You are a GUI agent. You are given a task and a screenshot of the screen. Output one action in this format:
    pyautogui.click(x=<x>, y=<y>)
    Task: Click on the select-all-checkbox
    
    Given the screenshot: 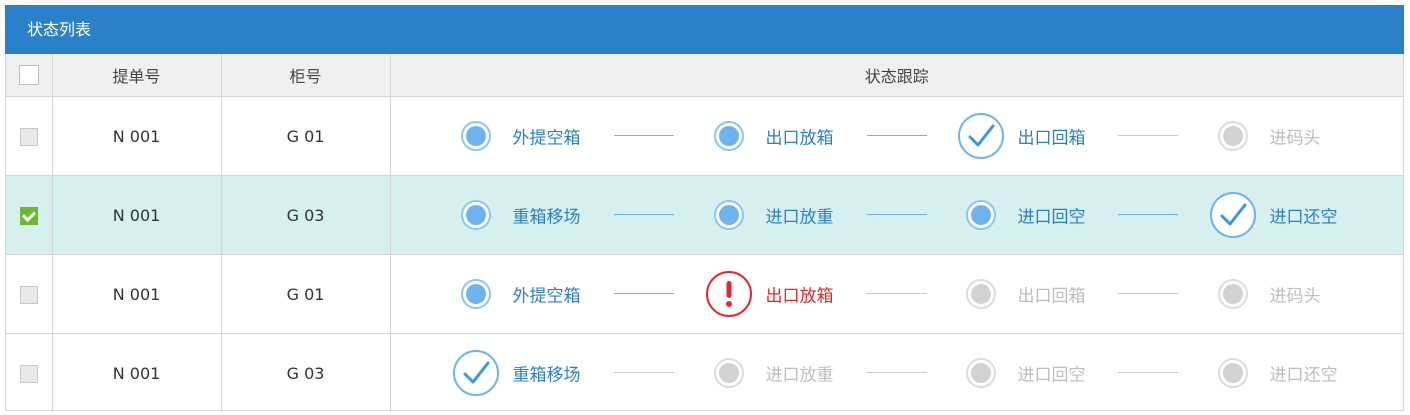 What is the action you would take?
    pyautogui.click(x=28, y=75)
    